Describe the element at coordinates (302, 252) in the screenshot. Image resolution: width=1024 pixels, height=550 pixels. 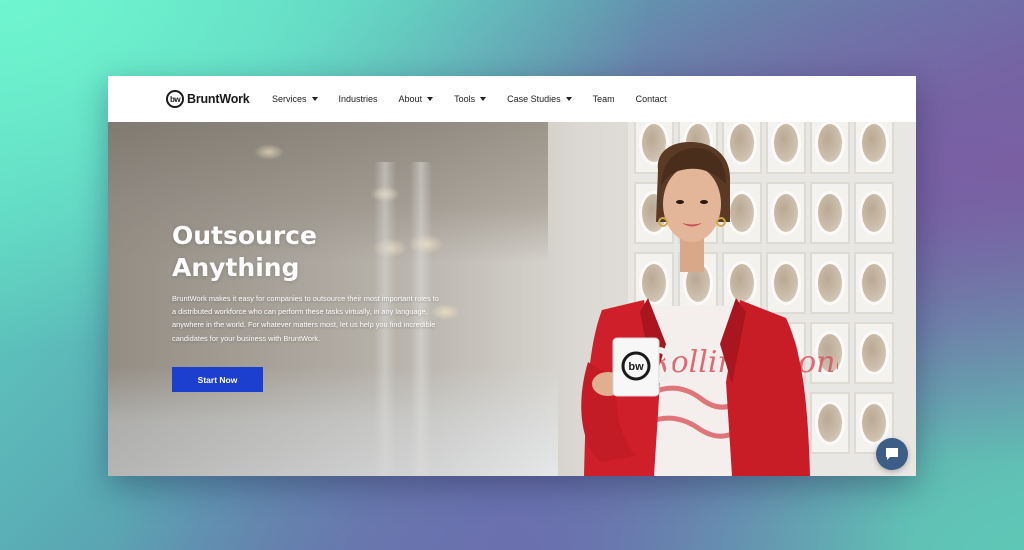
I see `hero-title: Outsource Anything` at that location.